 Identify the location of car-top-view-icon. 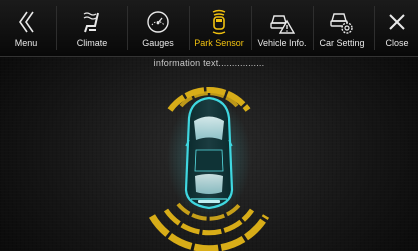
(209, 158).